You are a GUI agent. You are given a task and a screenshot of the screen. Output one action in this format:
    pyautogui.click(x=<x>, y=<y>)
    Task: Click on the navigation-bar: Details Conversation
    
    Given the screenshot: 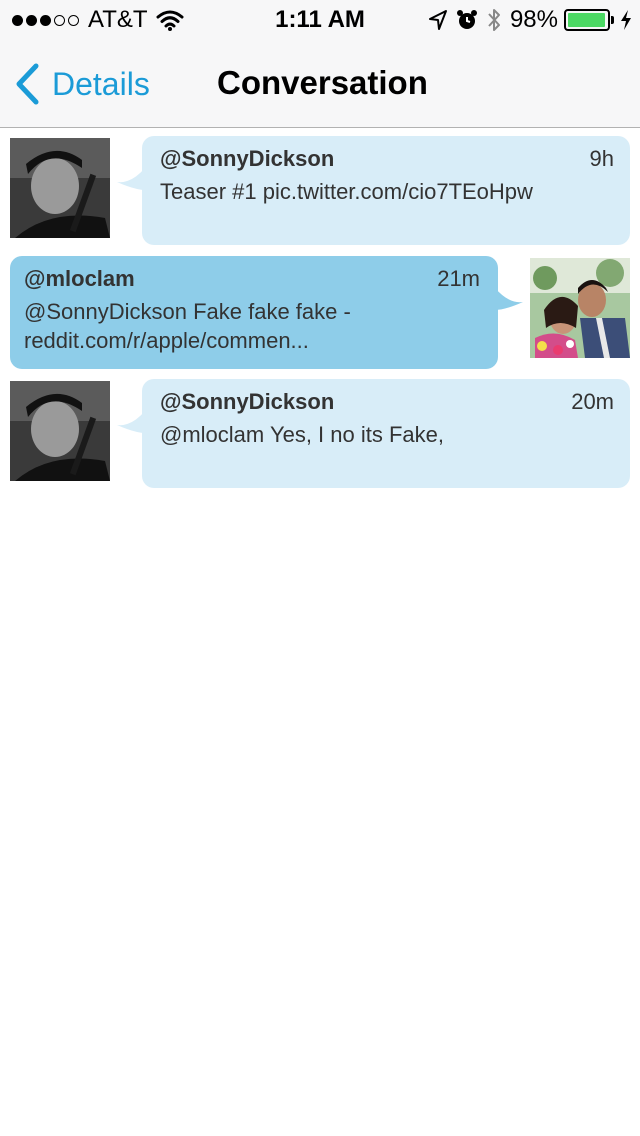 What is the action you would take?
    pyautogui.click(x=320, y=84)
    